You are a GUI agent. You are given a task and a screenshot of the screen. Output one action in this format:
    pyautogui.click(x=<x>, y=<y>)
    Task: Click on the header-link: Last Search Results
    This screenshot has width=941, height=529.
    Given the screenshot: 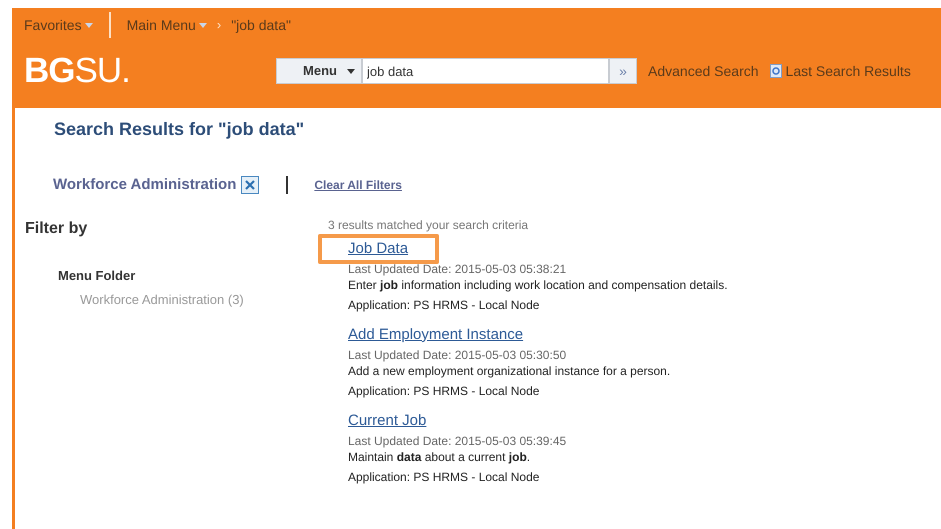 What is the action you would take?
    pyautogui.click(x=848, y=71)
    